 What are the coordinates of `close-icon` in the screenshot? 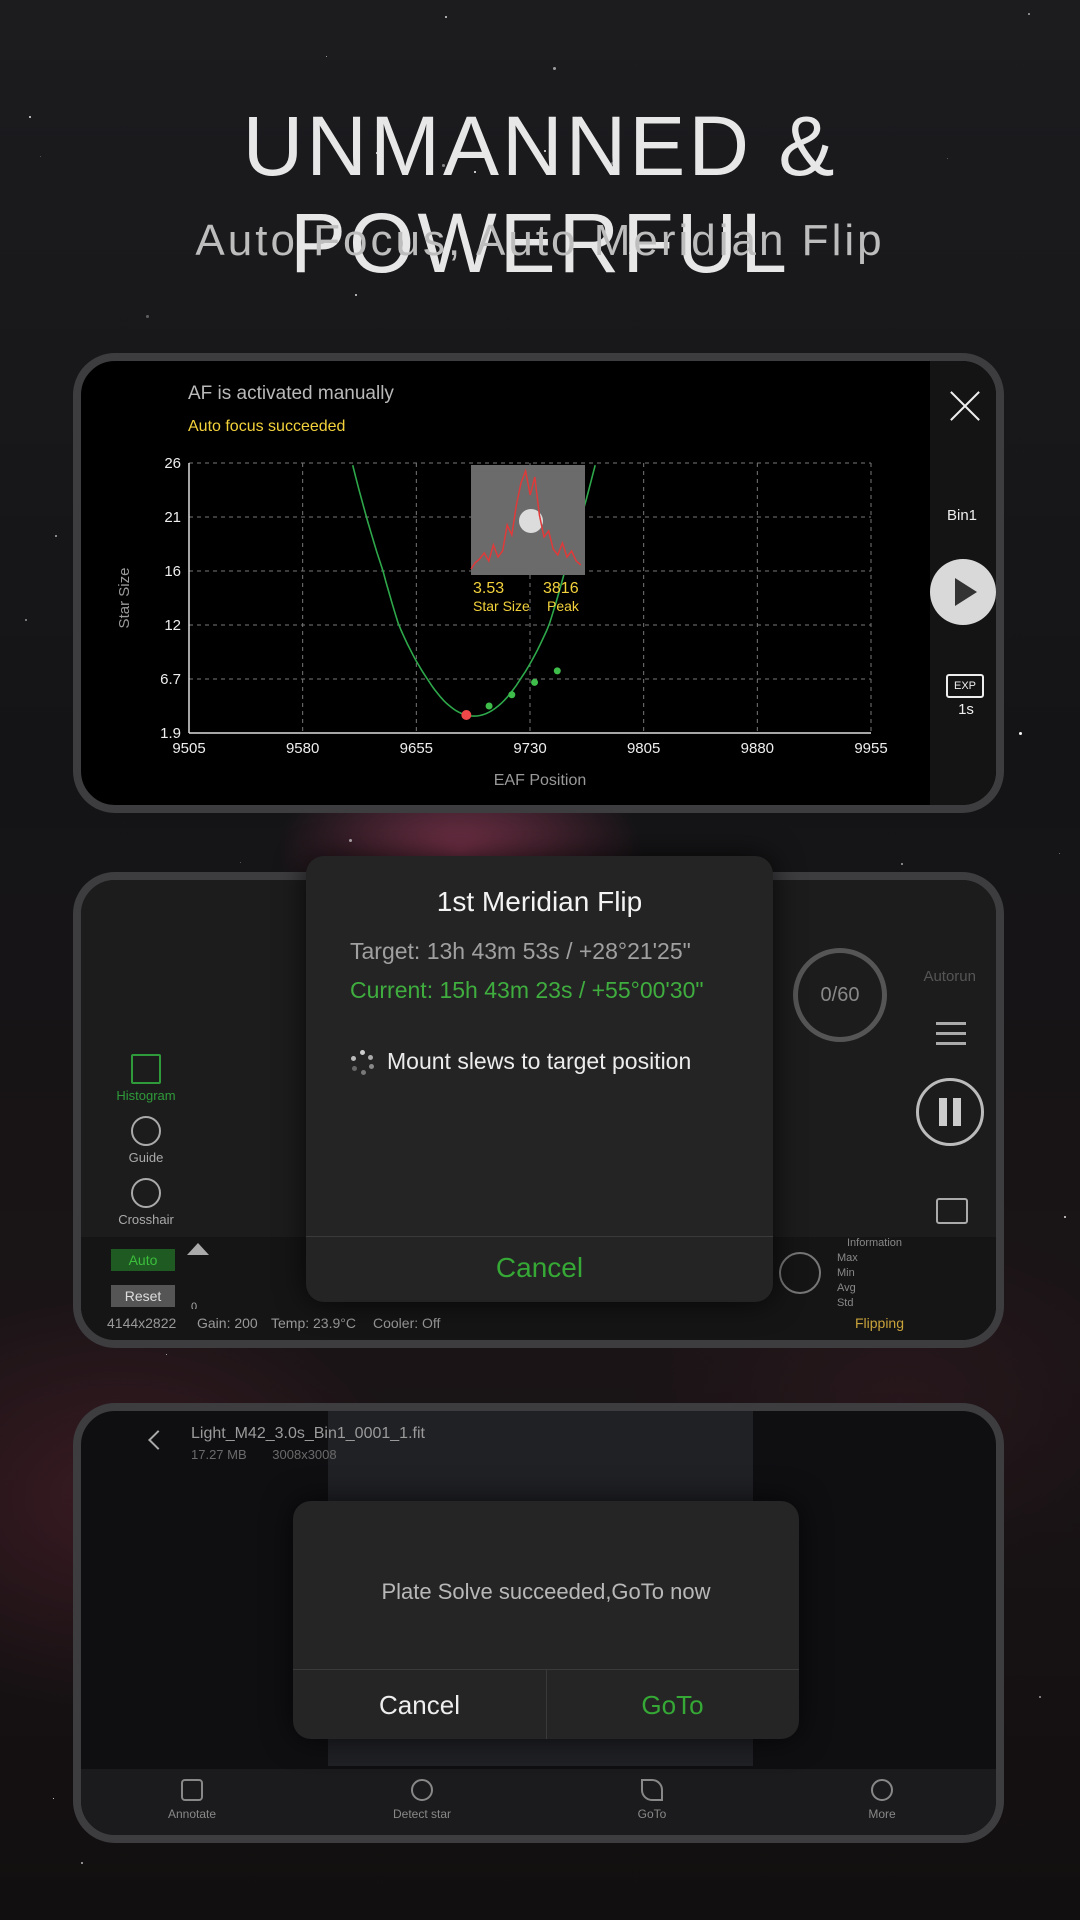 It's located at (965, 406).